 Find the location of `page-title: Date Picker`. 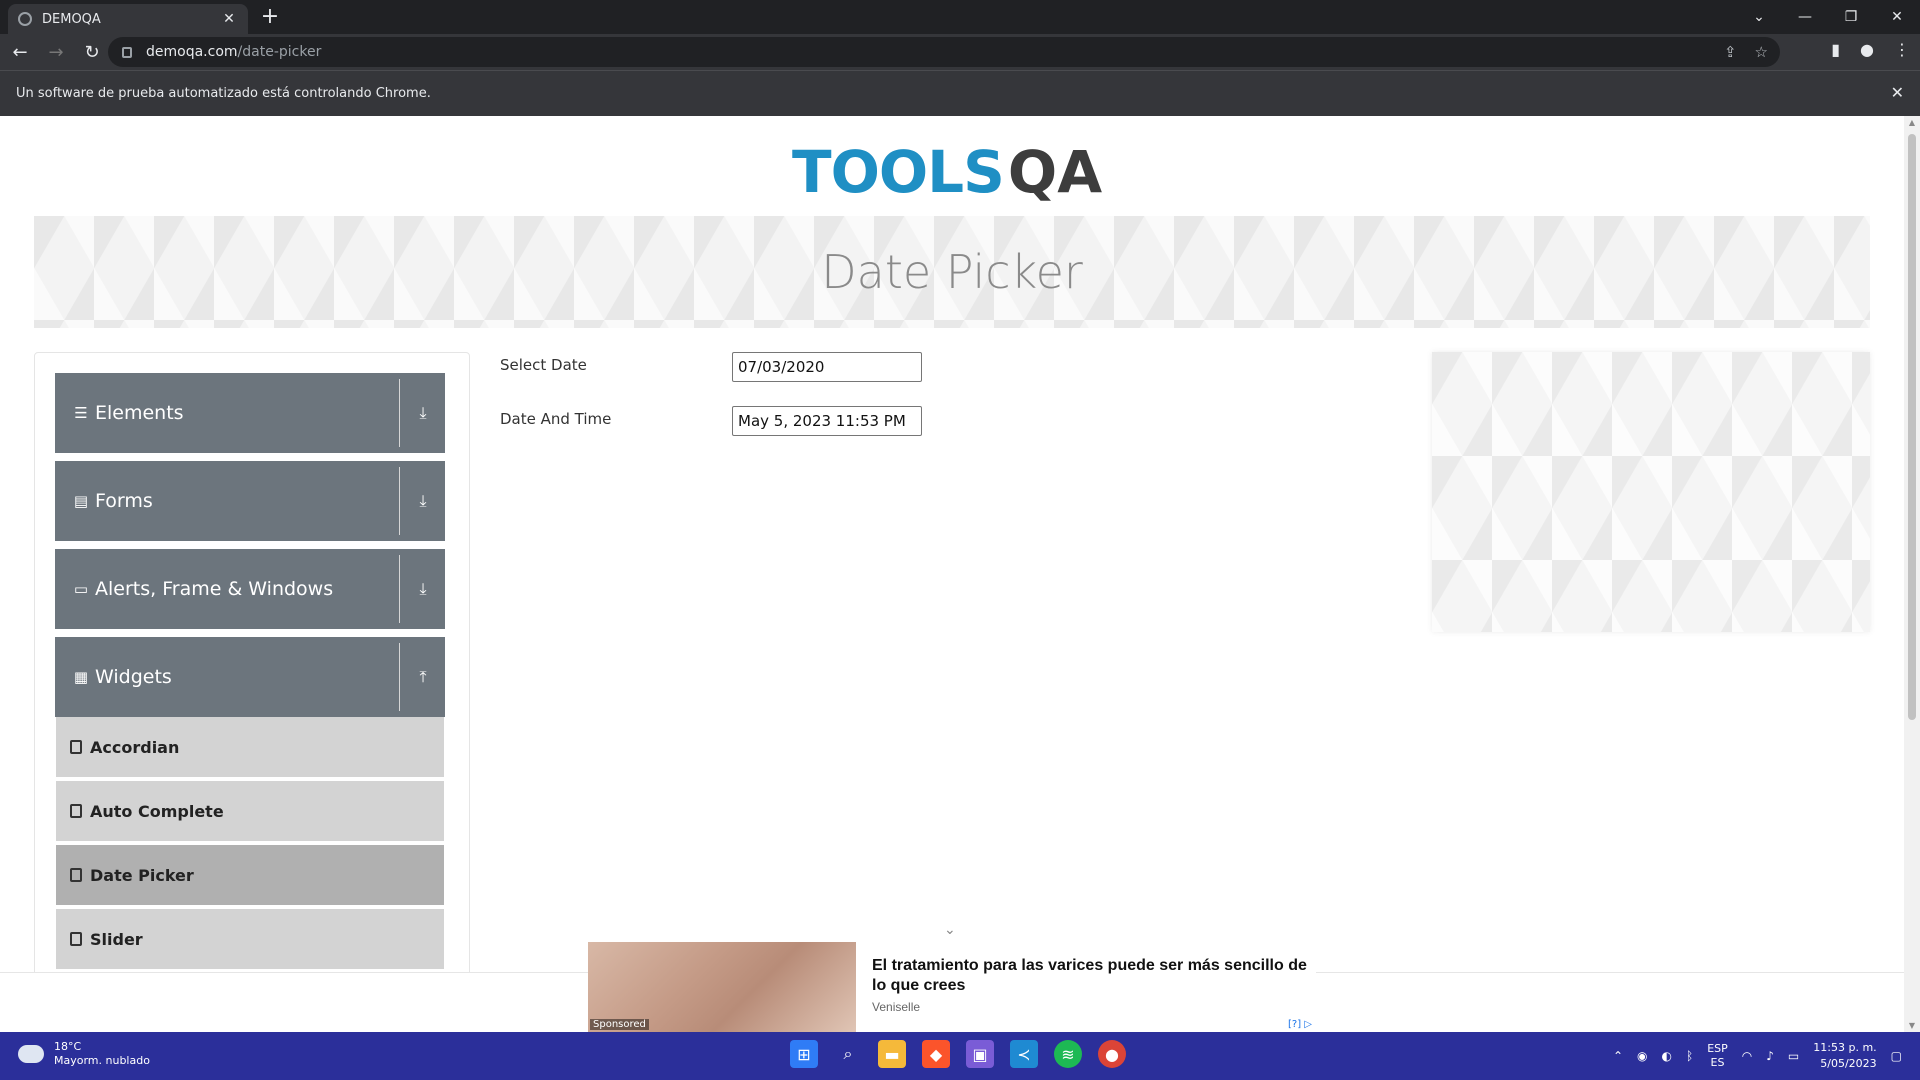

page-title: Date Picker is located at coordinates (952, 272).